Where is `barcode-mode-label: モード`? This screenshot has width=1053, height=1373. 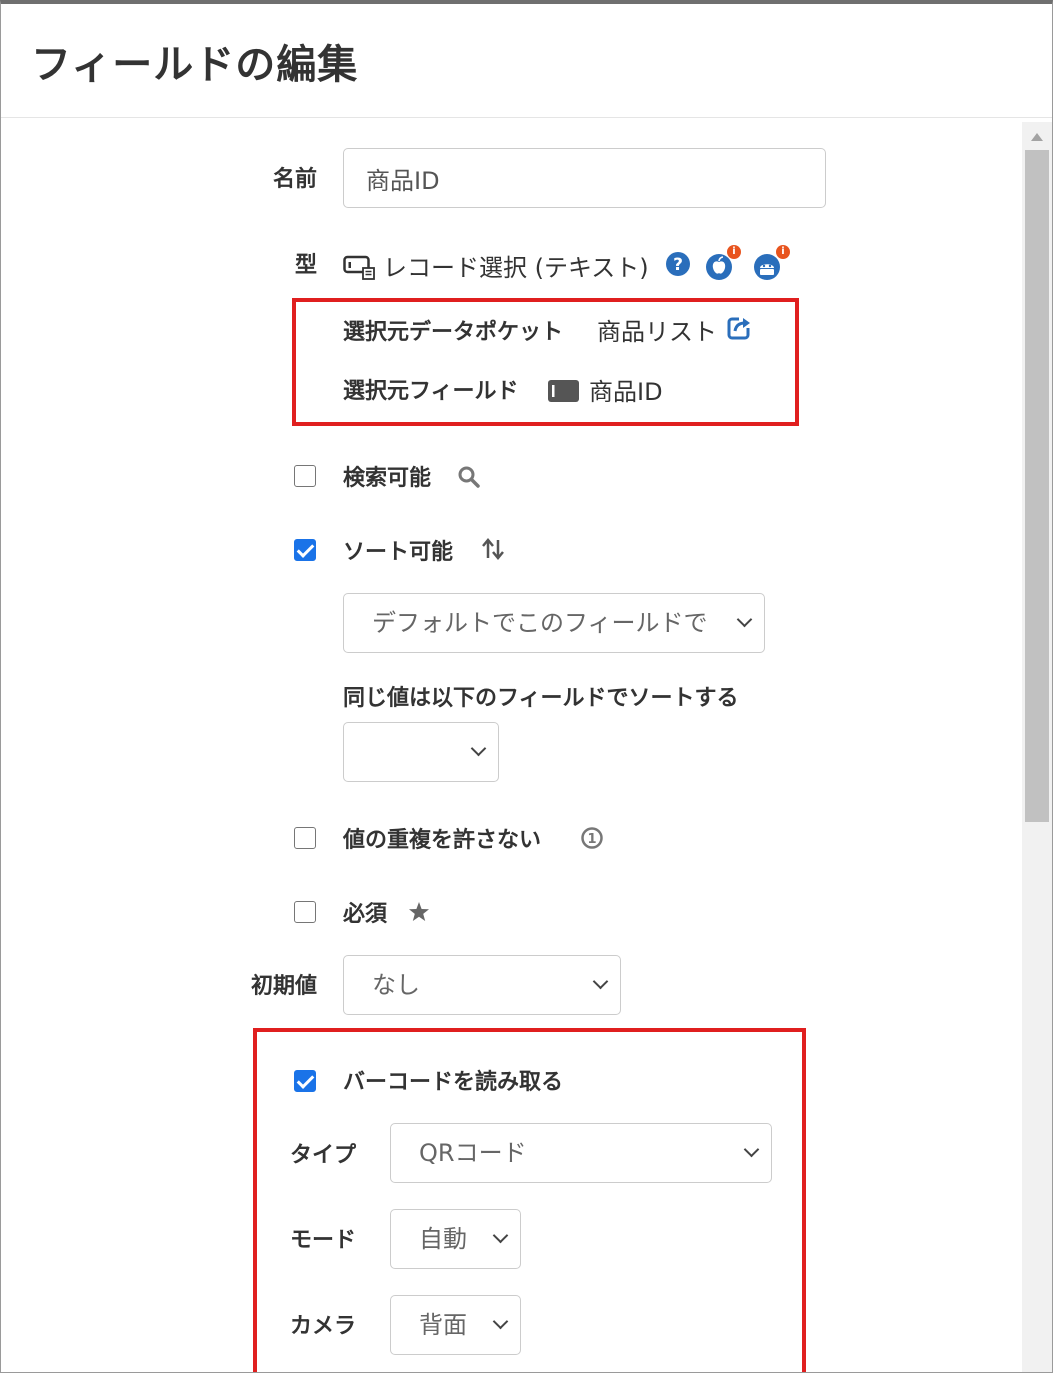
barcode-mode-label: モード is located at coordinates (323, 1240).